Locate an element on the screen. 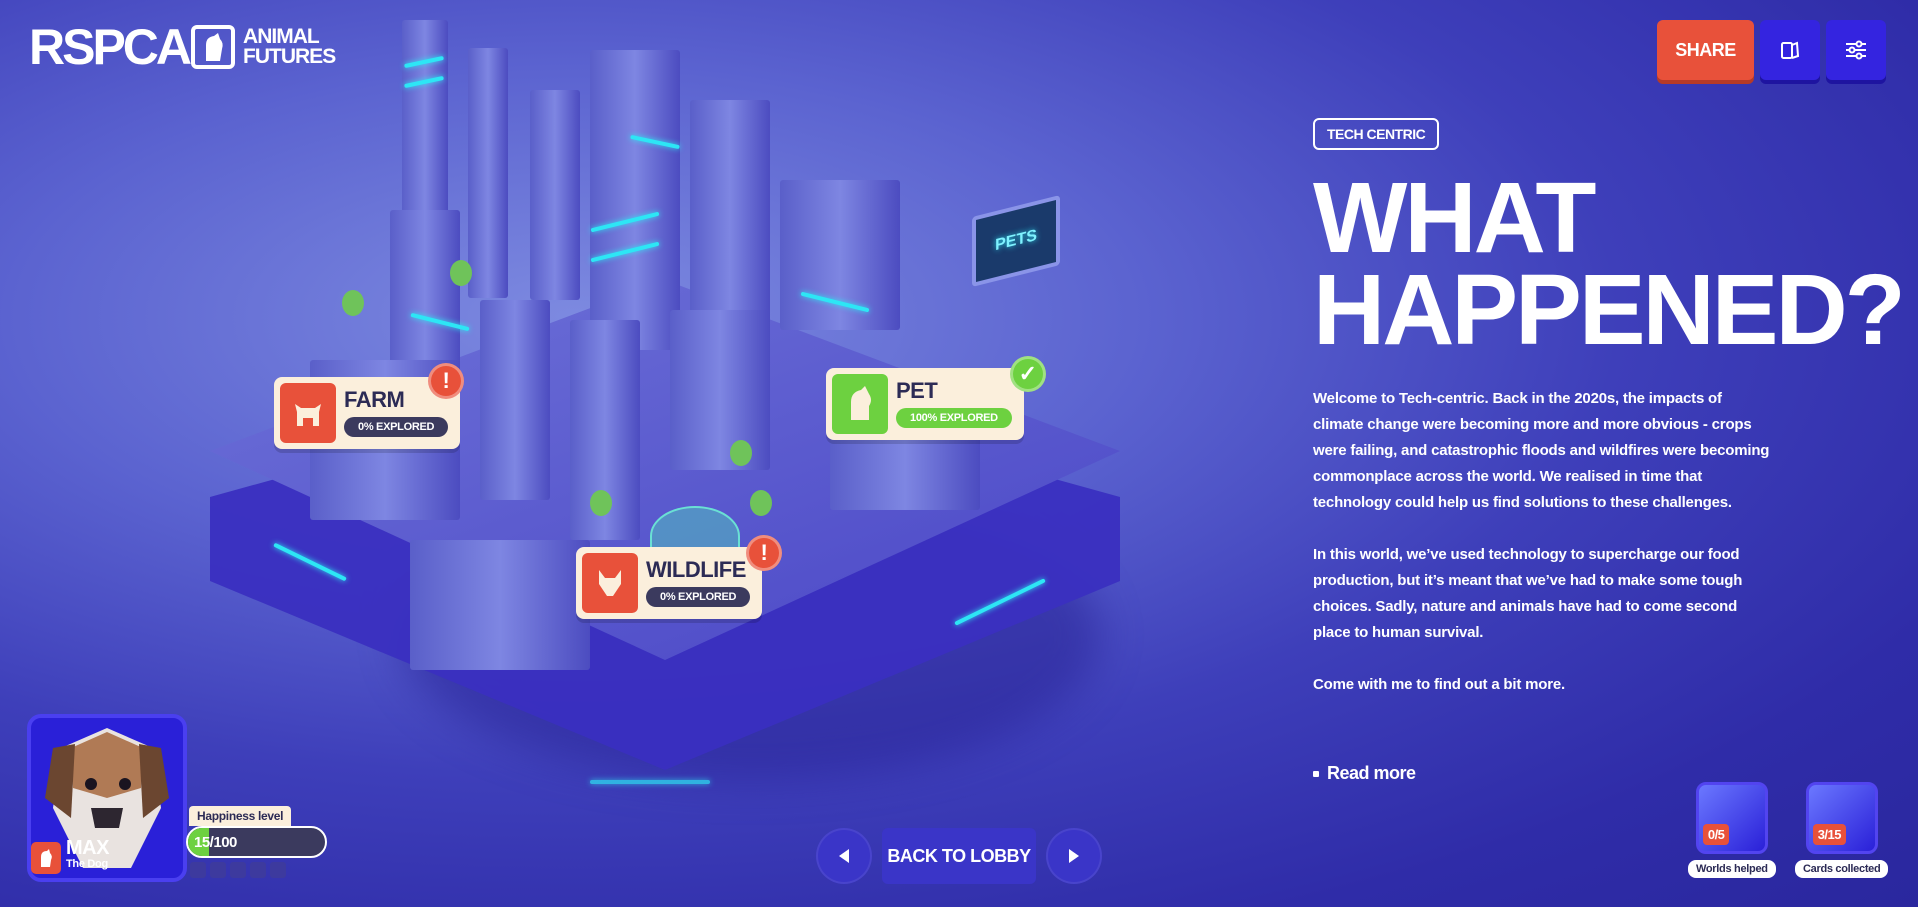  worlds-label: Worlds helped is located at coordinates (1732, 869).